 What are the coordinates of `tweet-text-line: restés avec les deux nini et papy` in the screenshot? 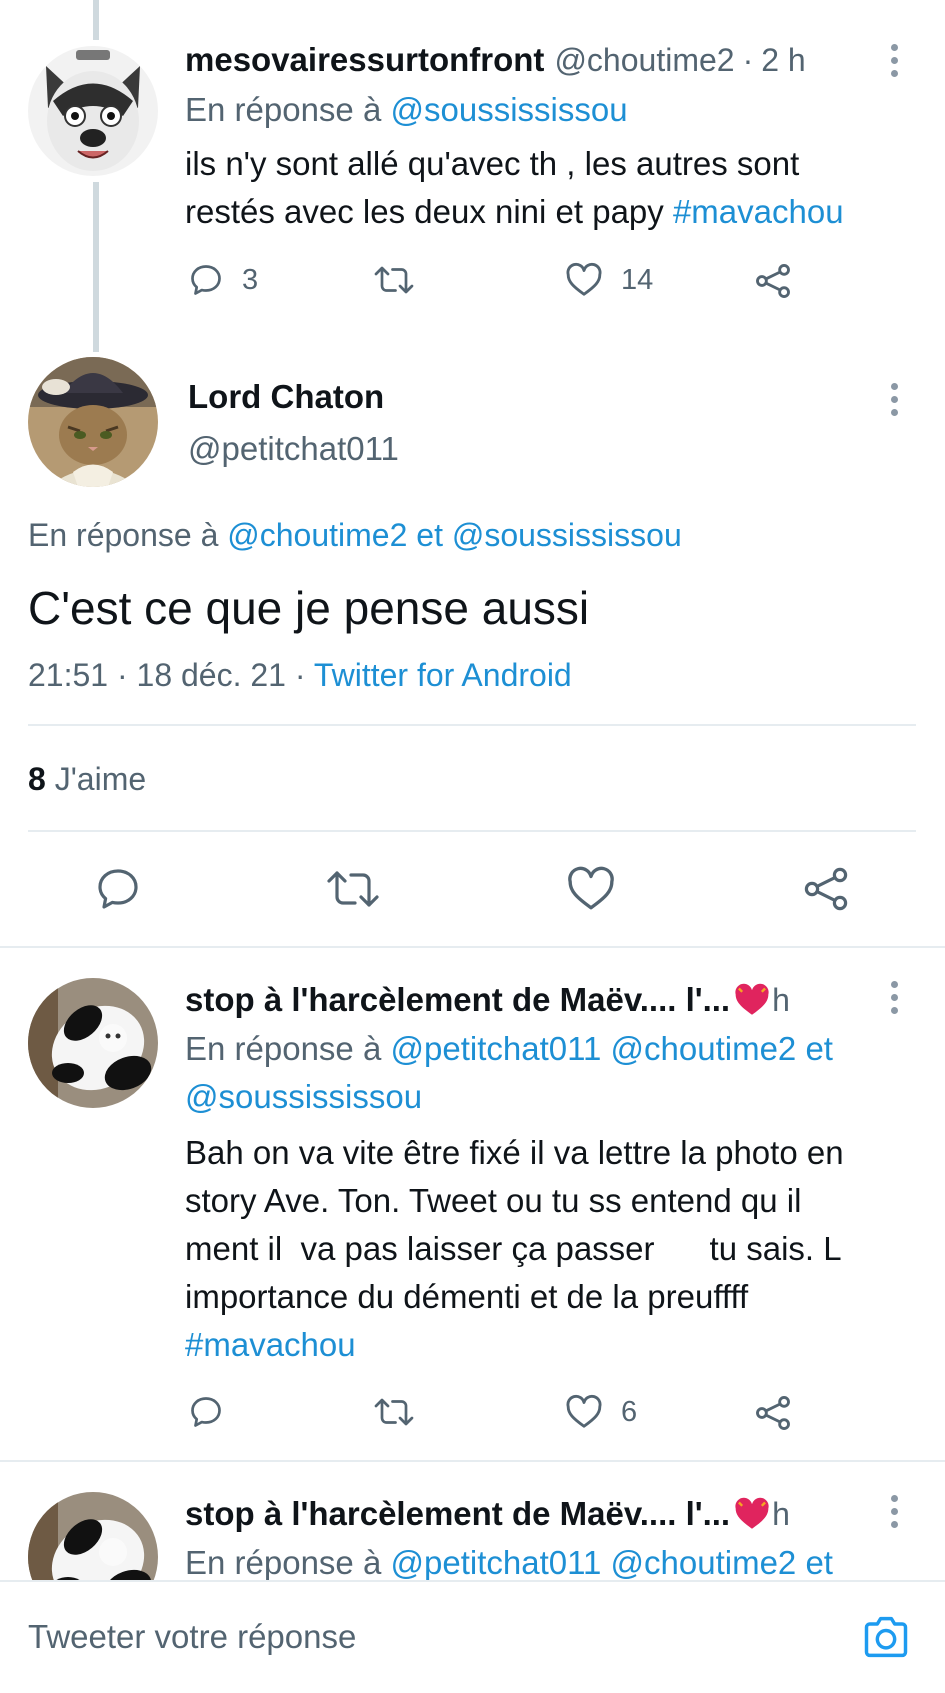 It's located at (429, 211).